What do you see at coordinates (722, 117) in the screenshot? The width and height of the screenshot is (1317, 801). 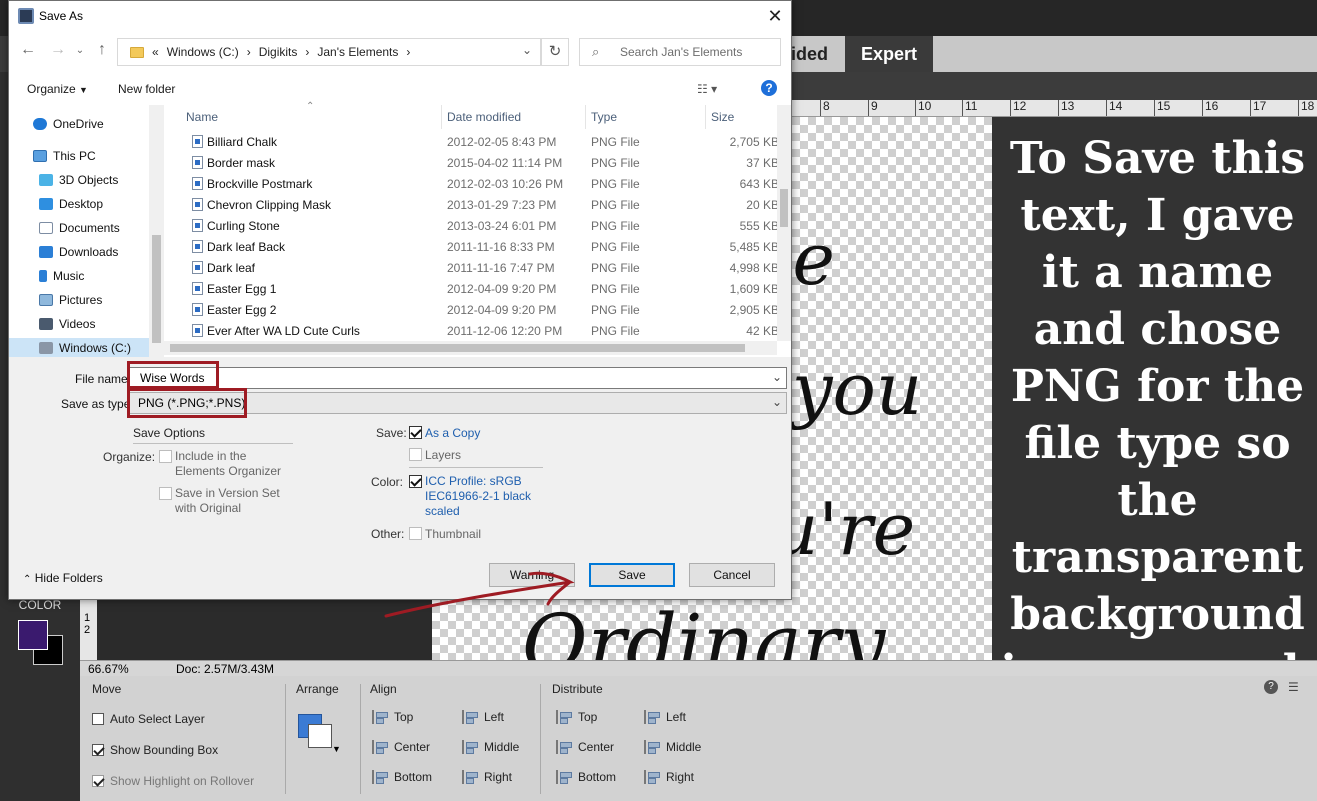 I see `column-header-size: Size` at bounding box center [722, 117].